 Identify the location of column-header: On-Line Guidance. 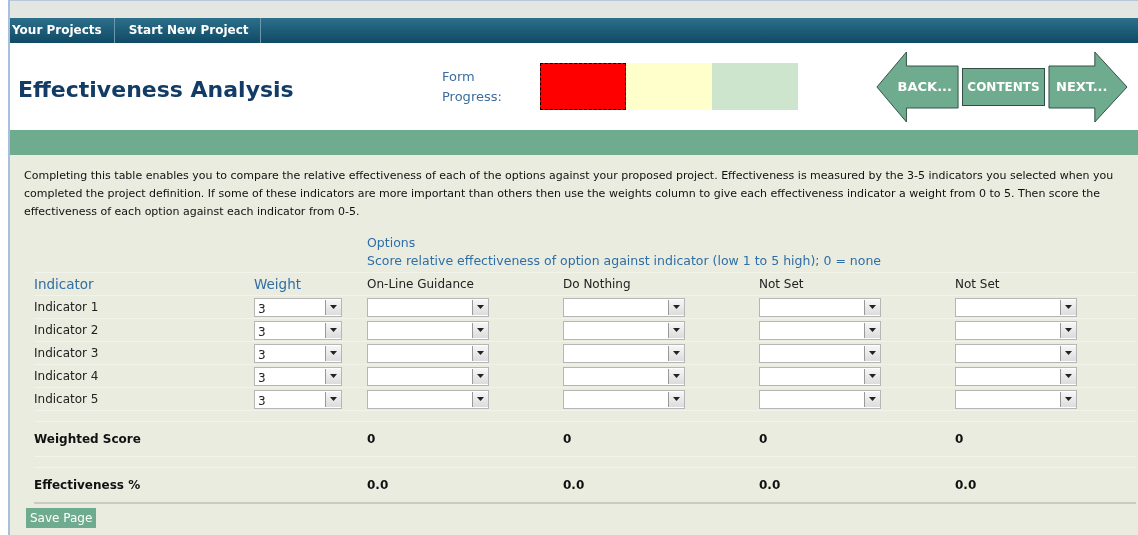
(420, 284).